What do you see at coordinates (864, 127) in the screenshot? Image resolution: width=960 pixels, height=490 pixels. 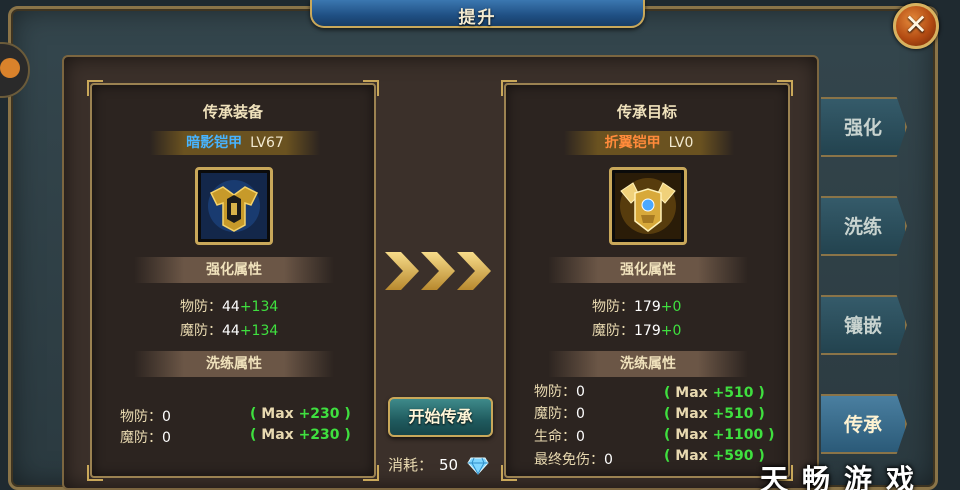 I see `tab-enhance: 强化` at bounding box center [864, 127].